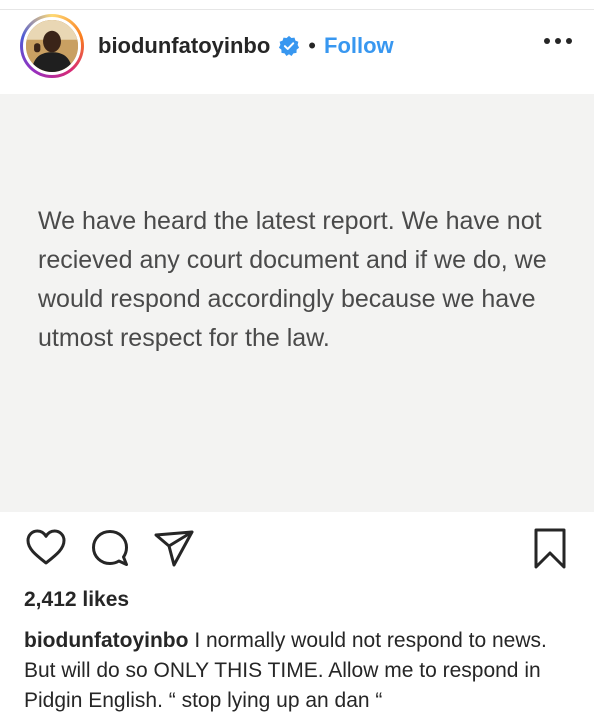  I want to click on avatar, so click(52, 46).